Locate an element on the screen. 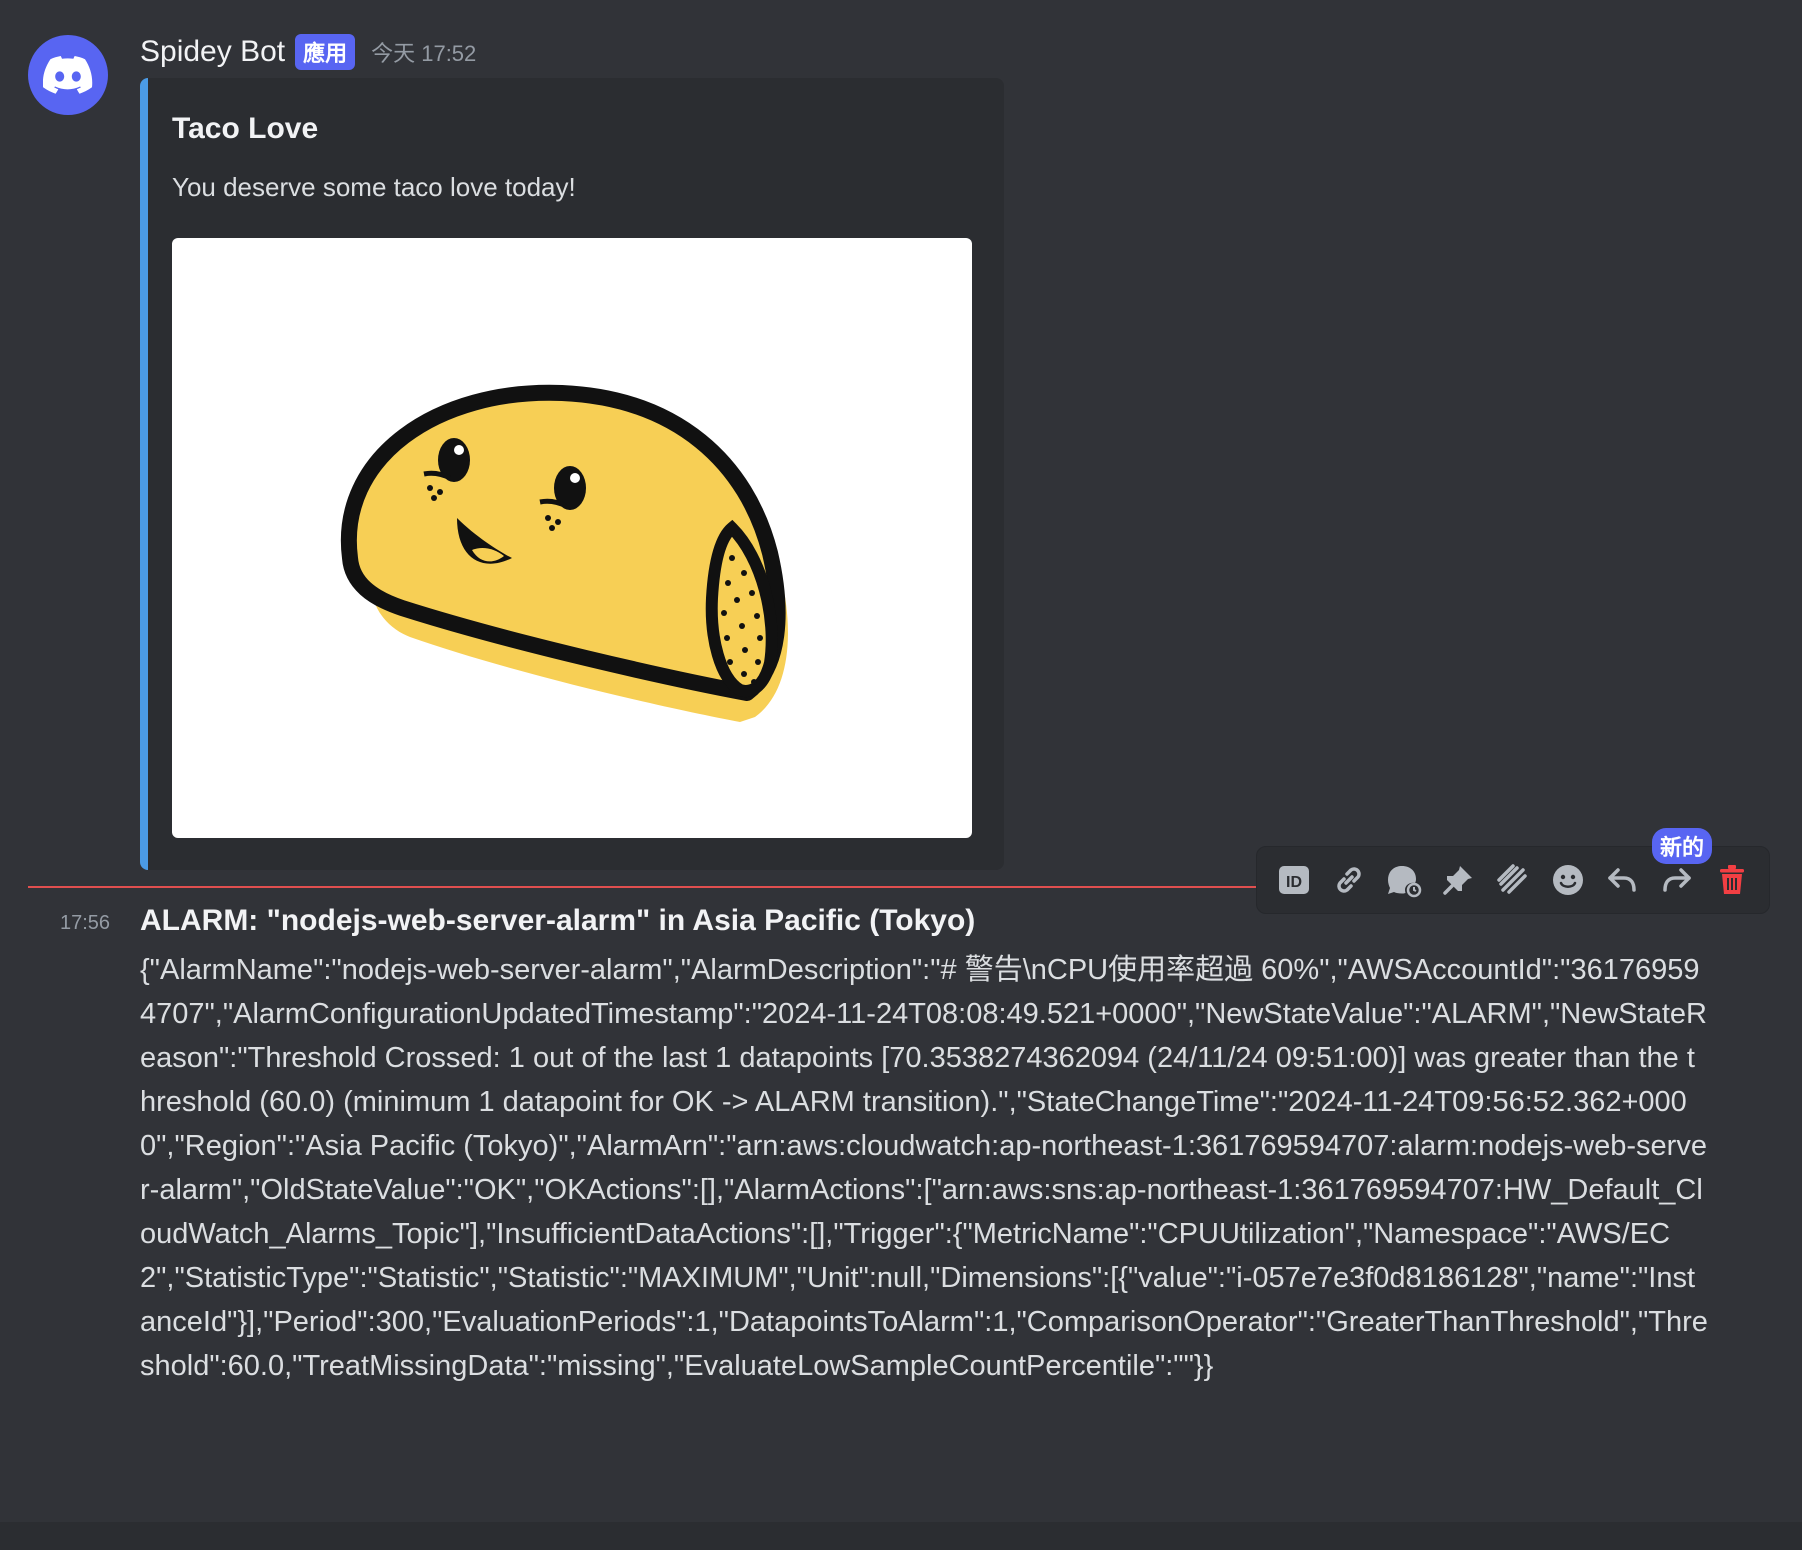  emoji-icon is located at coordinates (1567, 880).